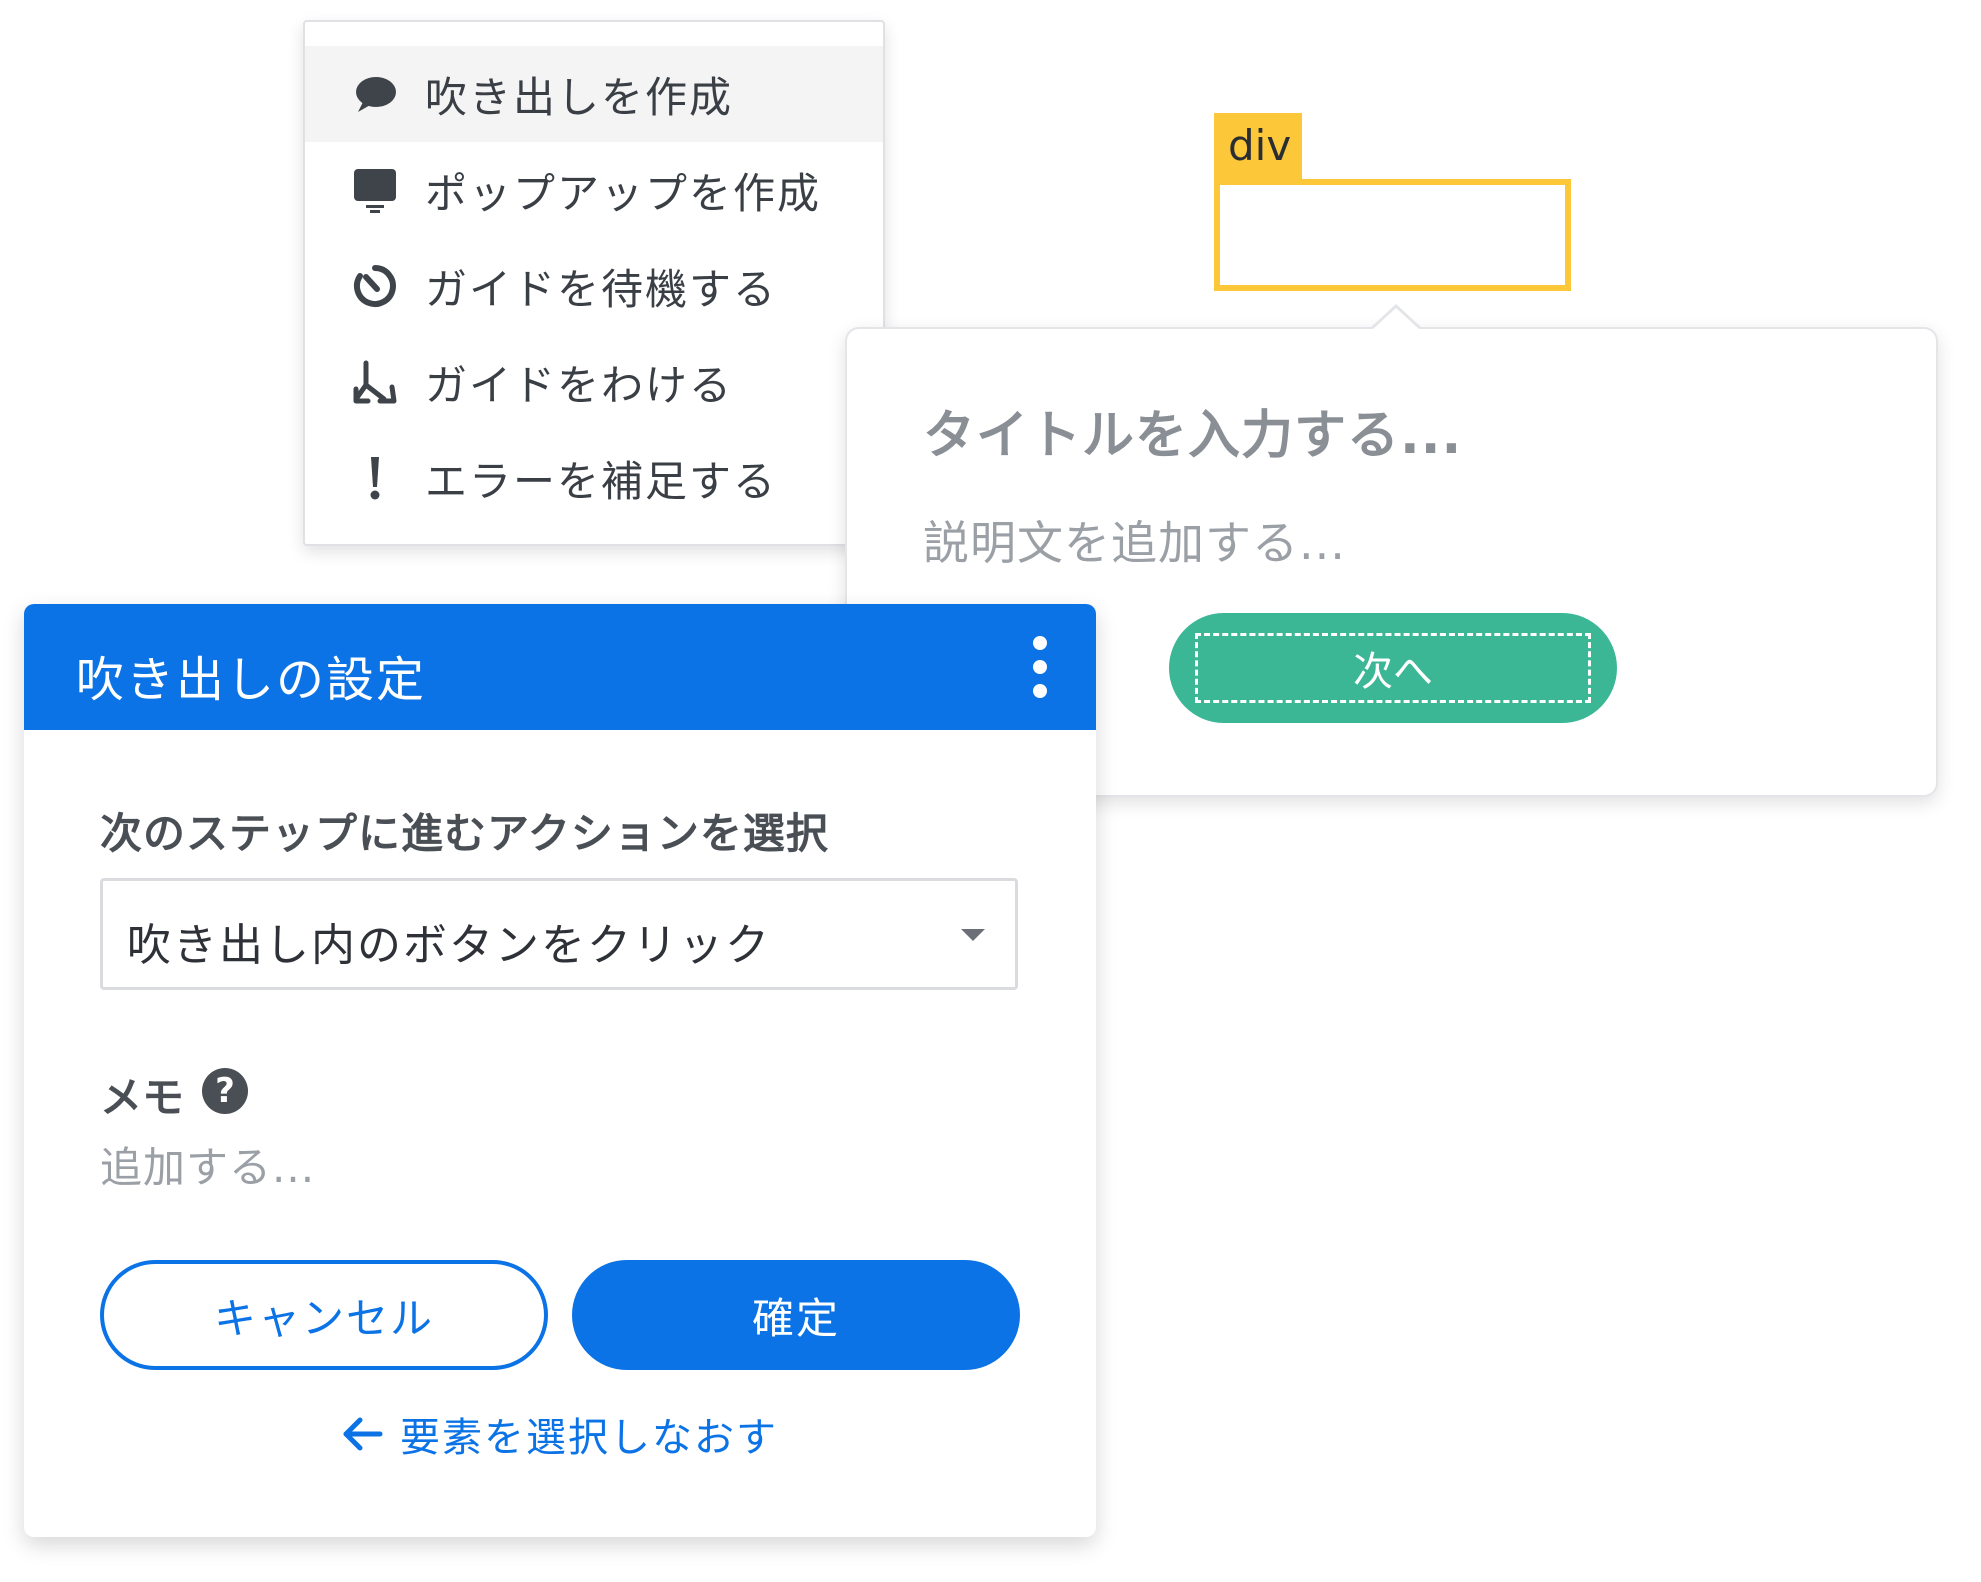  Describe the element at coordinates (375, 190) in the screenshot. I see `monitor-icon` at that location.